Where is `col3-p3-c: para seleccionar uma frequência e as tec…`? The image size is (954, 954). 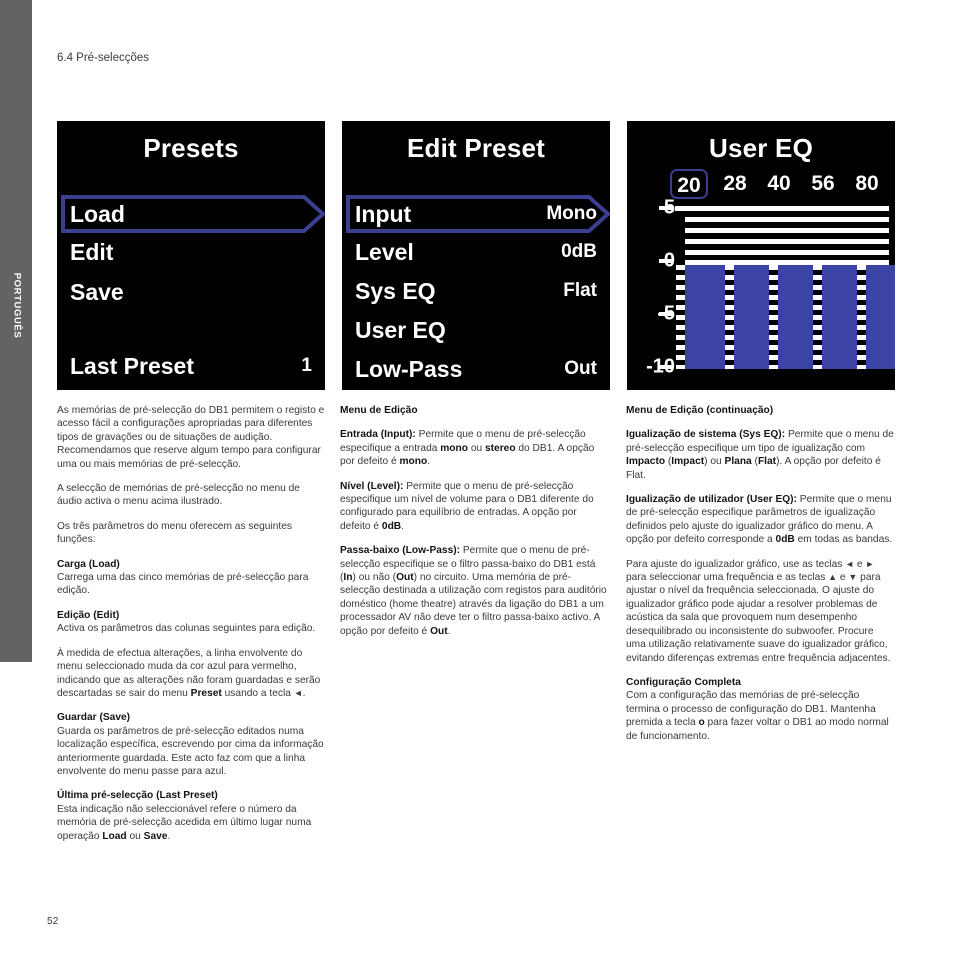
col3-p3-c: para seleccionar uma frequência e as tec… is located at coordinates (727, 578).